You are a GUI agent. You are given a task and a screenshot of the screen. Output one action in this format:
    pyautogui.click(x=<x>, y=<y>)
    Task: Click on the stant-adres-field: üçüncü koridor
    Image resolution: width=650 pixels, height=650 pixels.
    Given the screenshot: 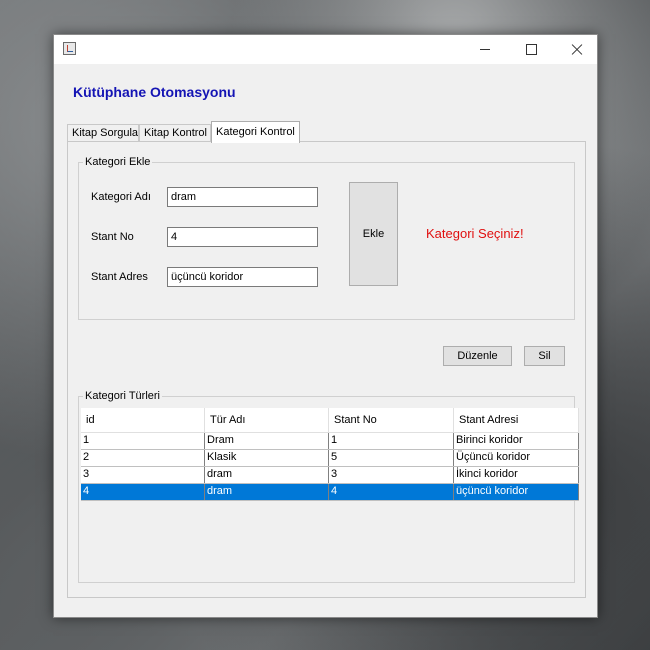 What is the action you would take?
    pyautogui.click(x=242, y=277)
    